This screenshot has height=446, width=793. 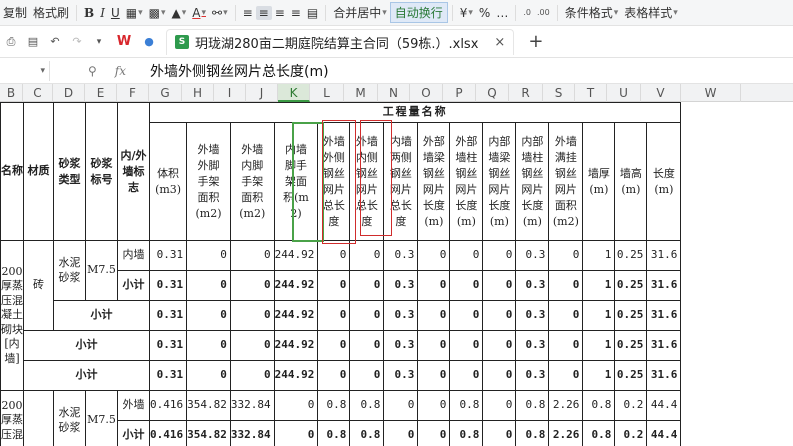 What do you see at coordinates (15, 12) in the screenshot?
I see `copy-button: 复制` at bounding box center [15, 12].